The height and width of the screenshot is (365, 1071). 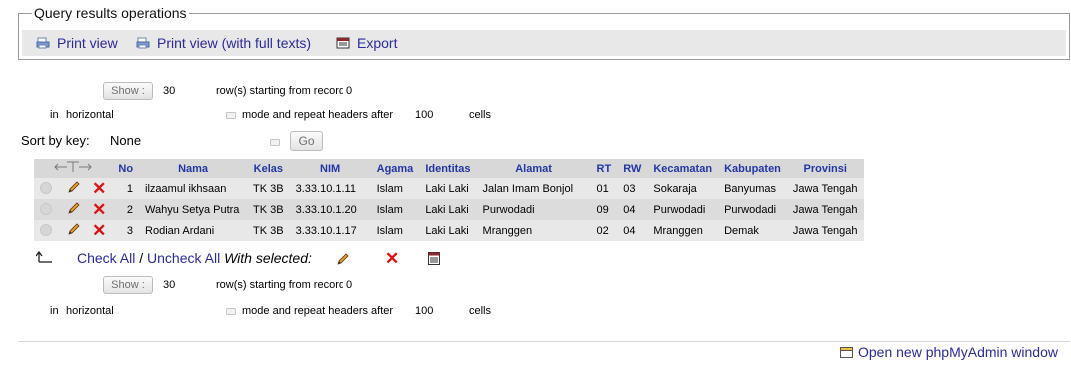 I want to click on new-window-icon, so click(x=846, y=351).